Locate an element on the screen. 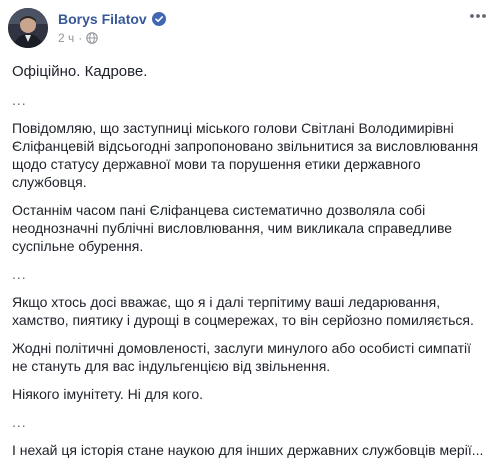 This screenshot has height=469, width=500. avatar-image is located at coordinates (28, 28).